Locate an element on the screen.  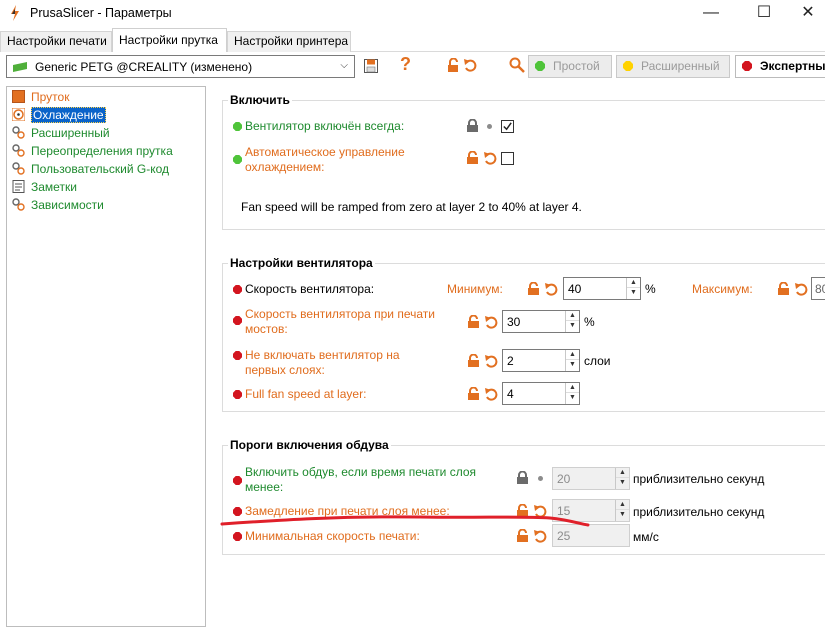
notes-icon is located at coordinates (18, 186).